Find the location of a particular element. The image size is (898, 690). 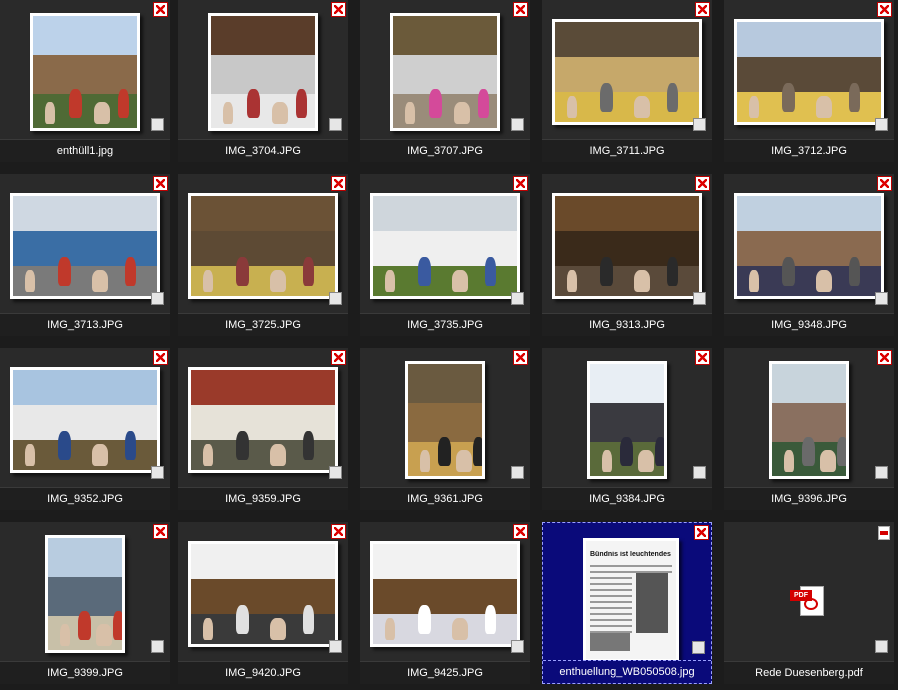

file-thumbnail-item: IMG_9384.JPG is located at coordinates (627, 429).